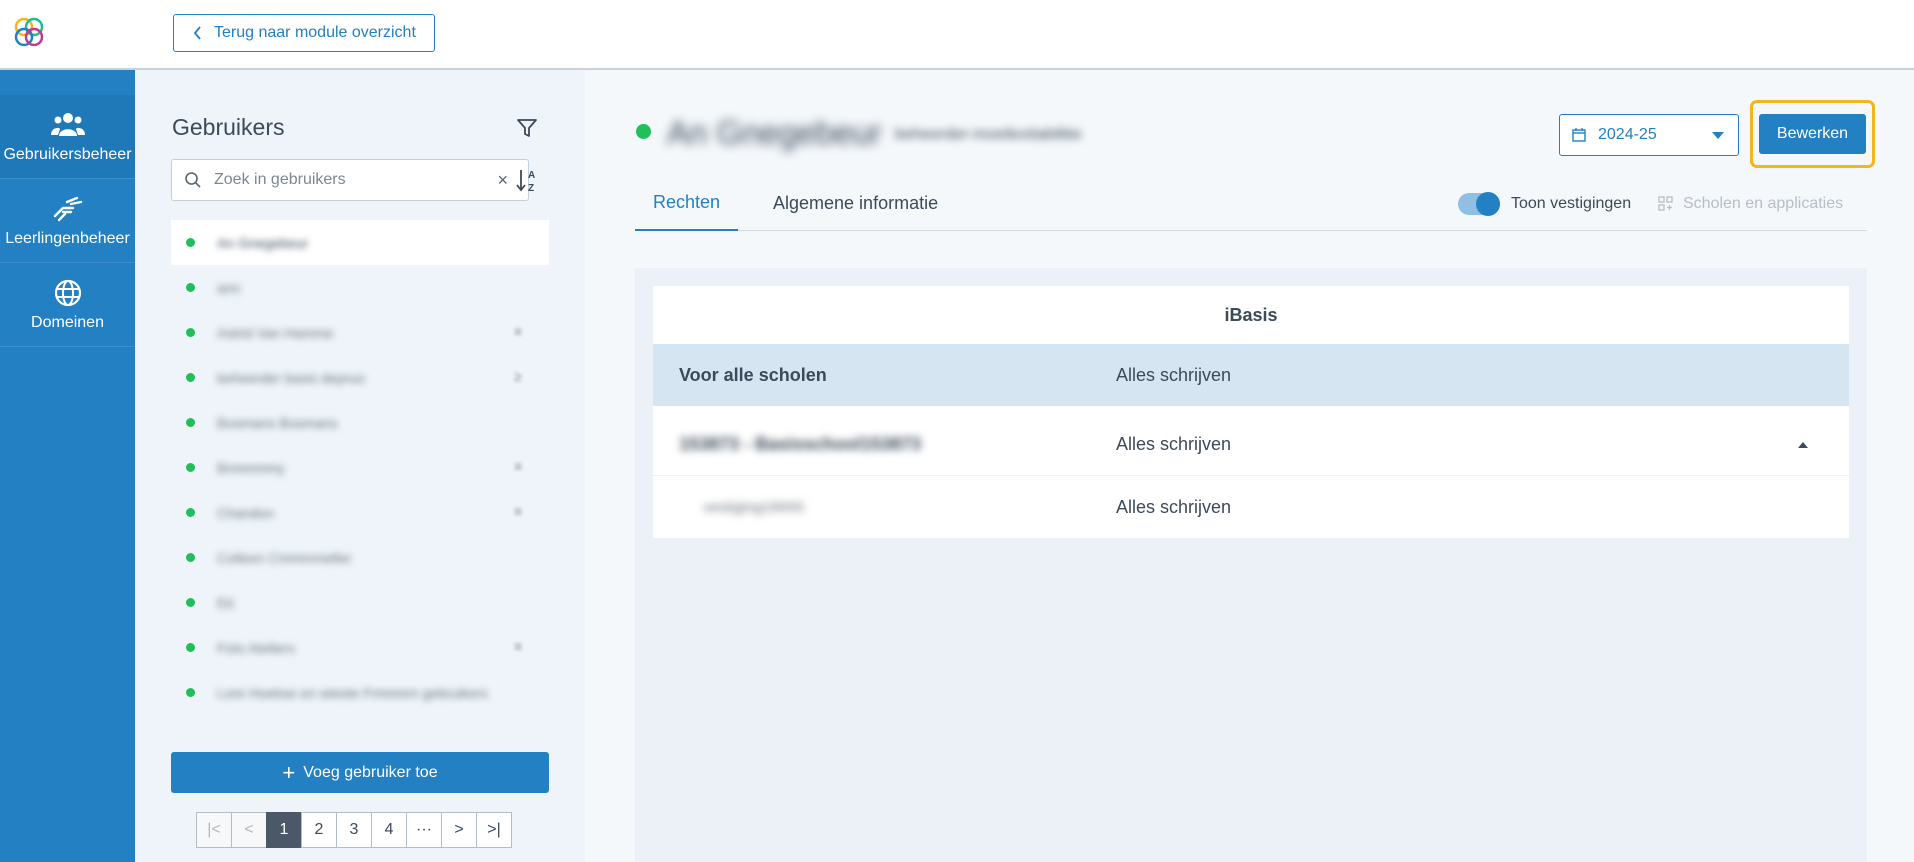 This screenshot has height=862, width=1914. I want to click on list-item: Eit, so click(360, 602).